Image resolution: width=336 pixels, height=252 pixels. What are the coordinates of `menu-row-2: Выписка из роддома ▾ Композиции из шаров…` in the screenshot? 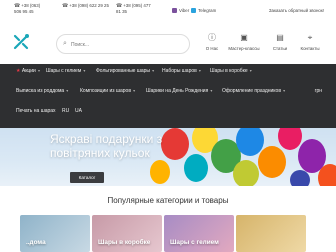 It's located at (168, 96).